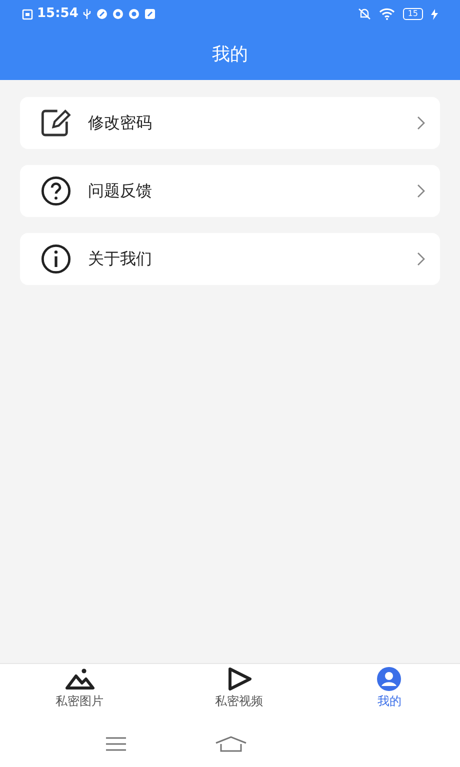 The height and width of the screenshot is (767, 460). Describe the element at coordinates (230, 744) in the screenshot. I see `home-icon` at that location.